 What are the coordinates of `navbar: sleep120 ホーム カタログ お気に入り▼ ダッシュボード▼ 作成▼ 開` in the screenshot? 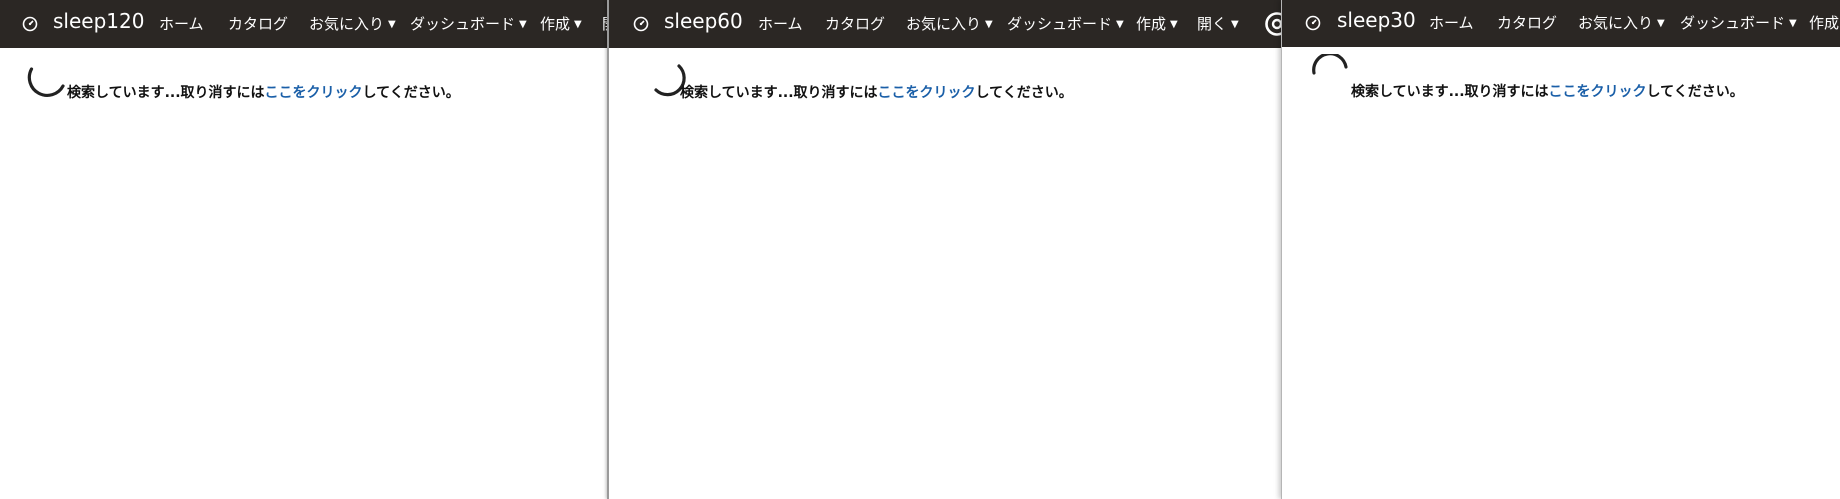 It's located at (304, 24).